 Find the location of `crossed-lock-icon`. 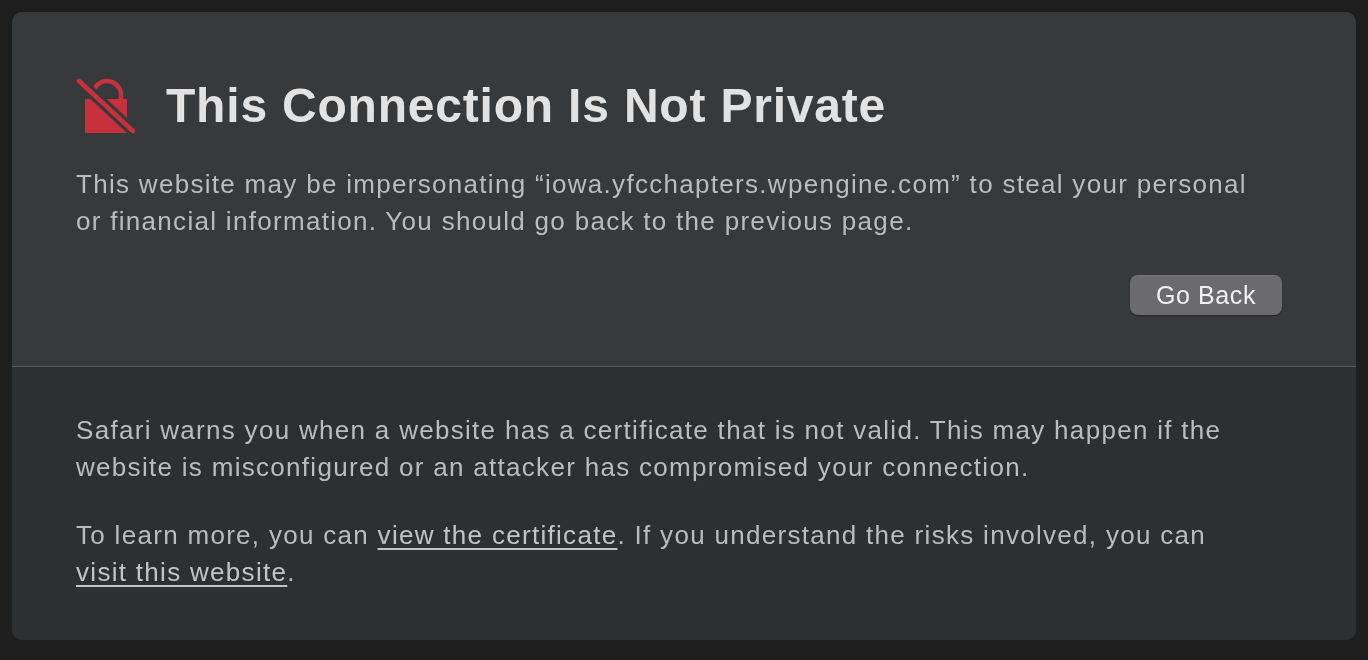

crossed-lock-icon is located at coordinates (106, 106).